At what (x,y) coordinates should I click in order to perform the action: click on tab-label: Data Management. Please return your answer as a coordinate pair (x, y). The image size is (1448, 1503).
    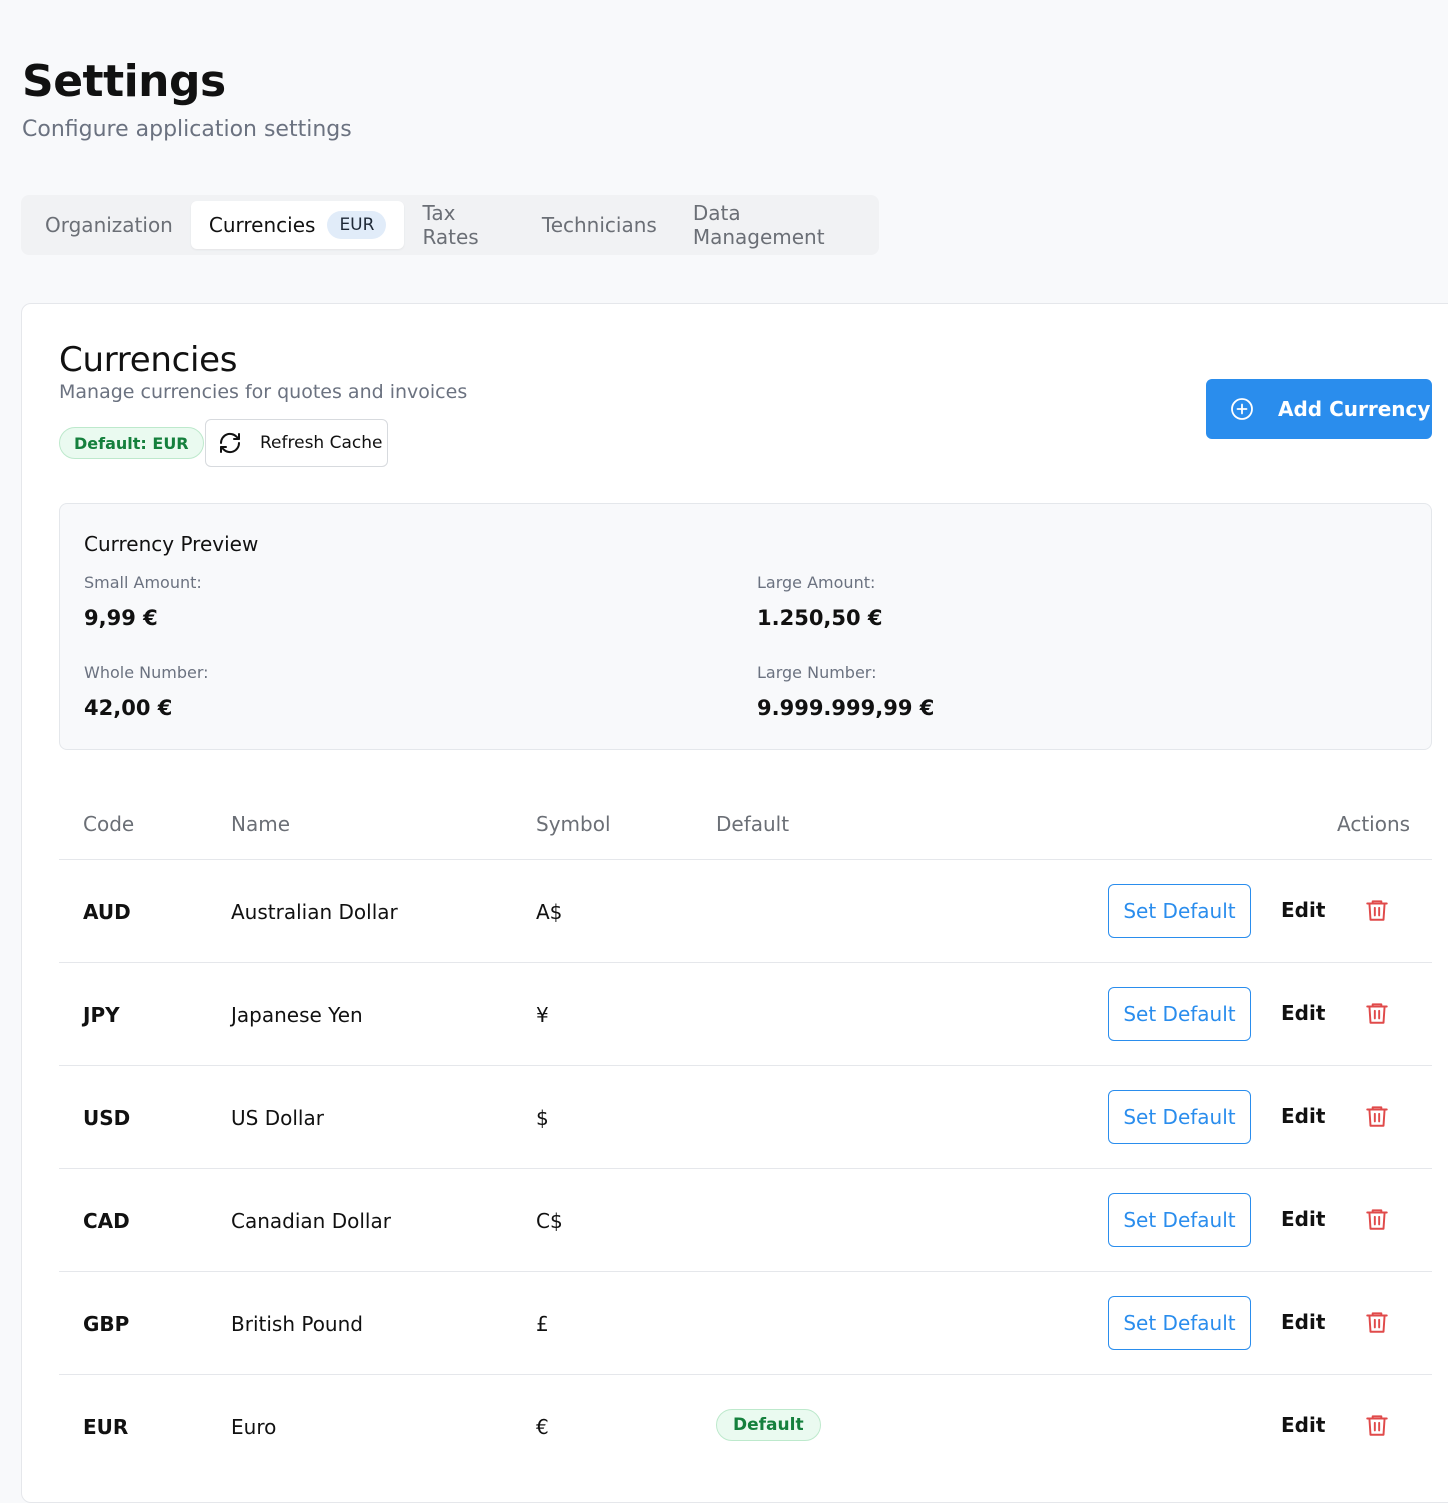
    Looking at the image, I should click on (758, 225).